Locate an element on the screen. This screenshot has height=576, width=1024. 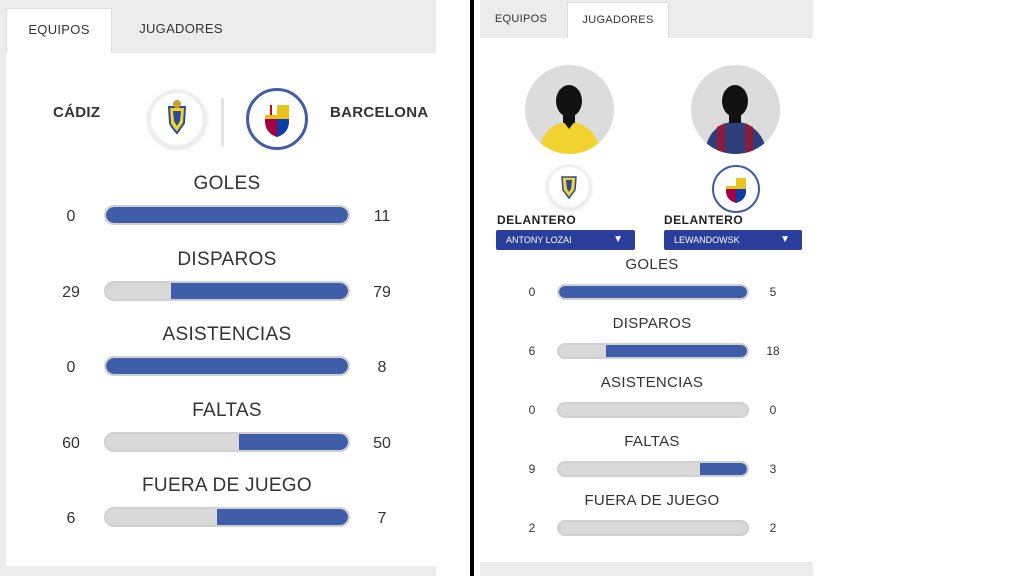
player2-select: LEWANDOWSK ▼ is located at coordinates (733, 240).